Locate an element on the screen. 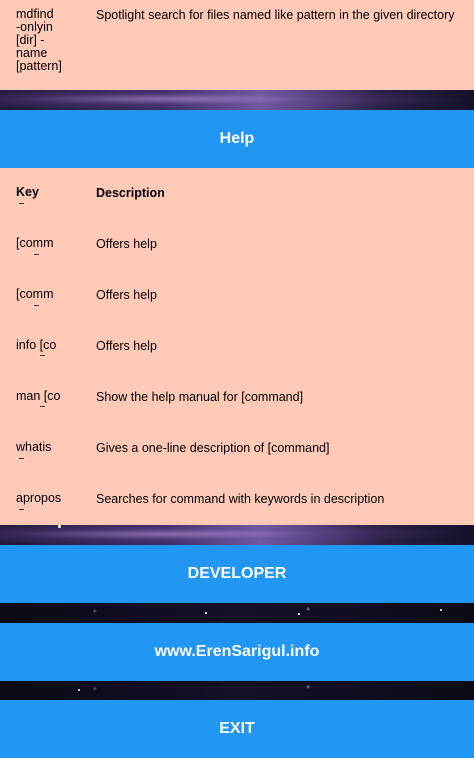 This screenshot has width=474, height=758. row-key: man [co is located at coordinates (38, 396).